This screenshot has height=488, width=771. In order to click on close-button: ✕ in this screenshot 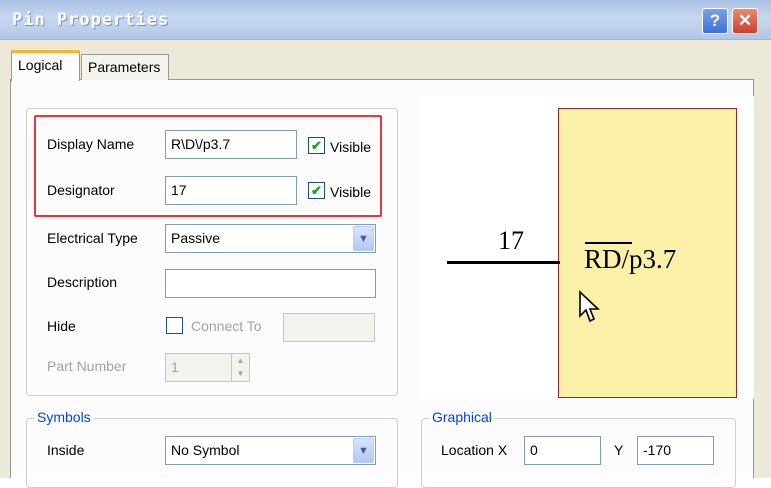, I will do `click(745, 21)`.